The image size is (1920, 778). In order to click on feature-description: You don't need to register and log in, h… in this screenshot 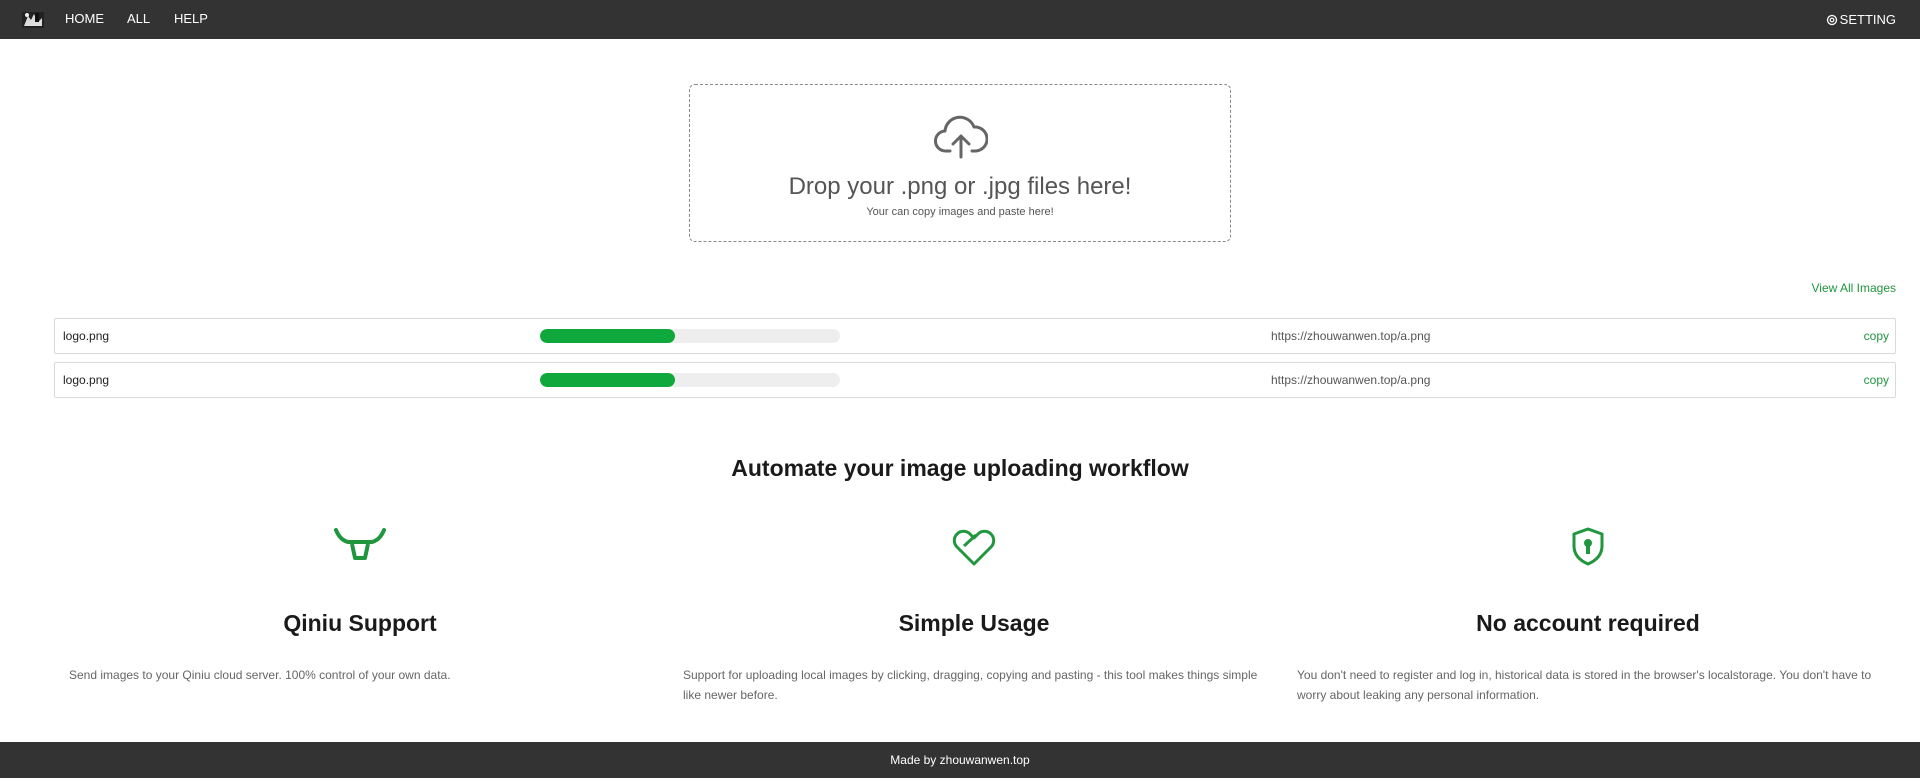, I will do `click(1584, 685)`.